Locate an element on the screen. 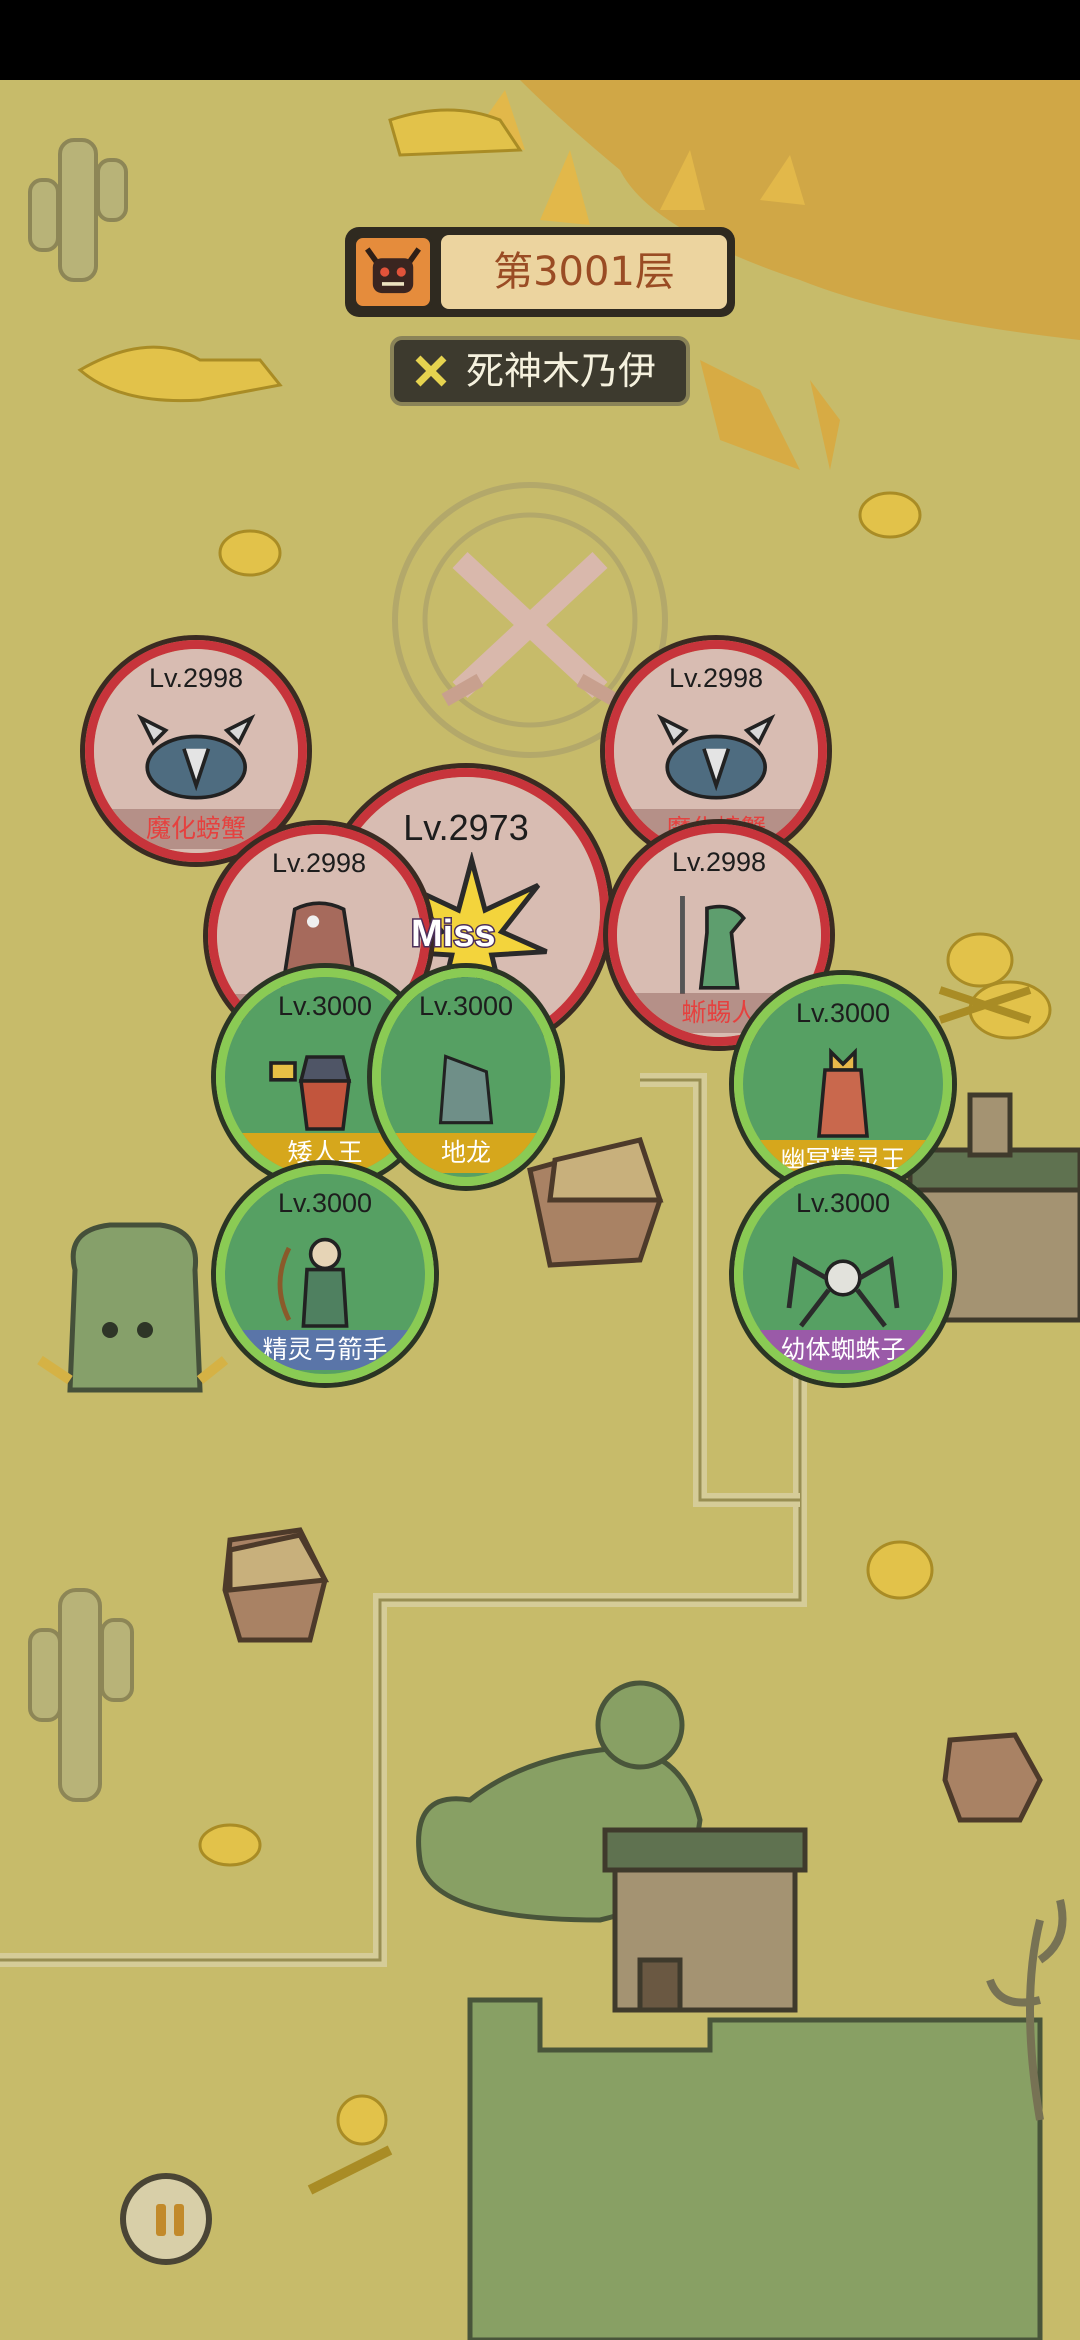  ally-unit: Lv.3000 地龙 is located at coordinates (466, 1077).